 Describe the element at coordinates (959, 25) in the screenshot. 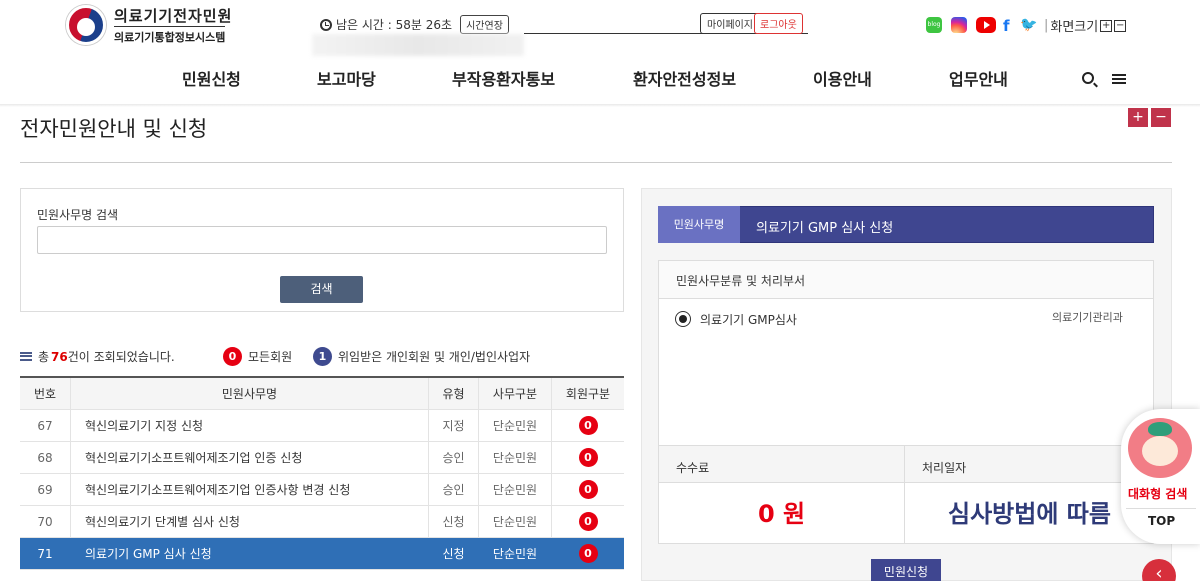

I see `instagram-icon` at that location.